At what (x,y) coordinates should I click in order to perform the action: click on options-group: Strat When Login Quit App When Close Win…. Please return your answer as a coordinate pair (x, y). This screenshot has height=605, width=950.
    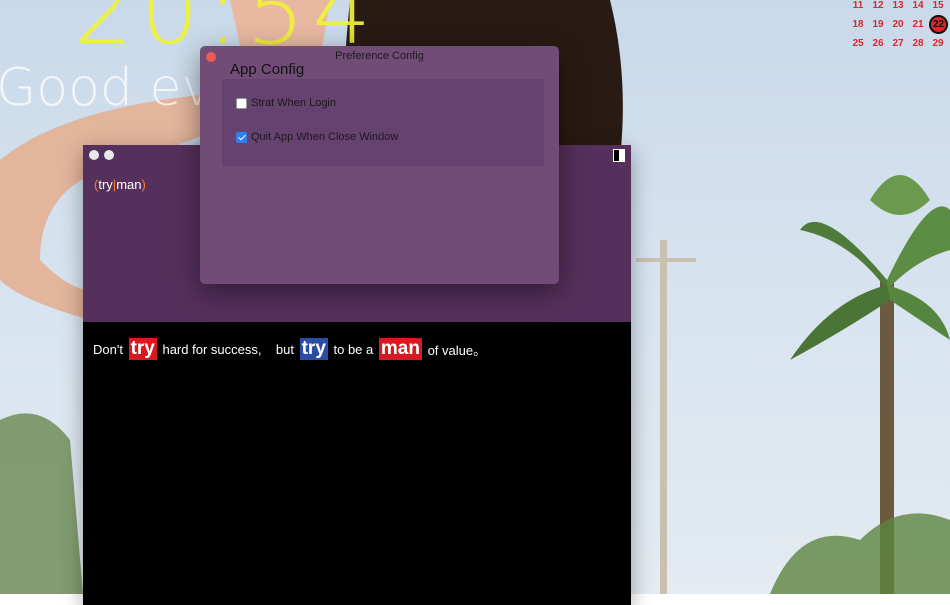
    Looking at the image, I should click on (383, 122).